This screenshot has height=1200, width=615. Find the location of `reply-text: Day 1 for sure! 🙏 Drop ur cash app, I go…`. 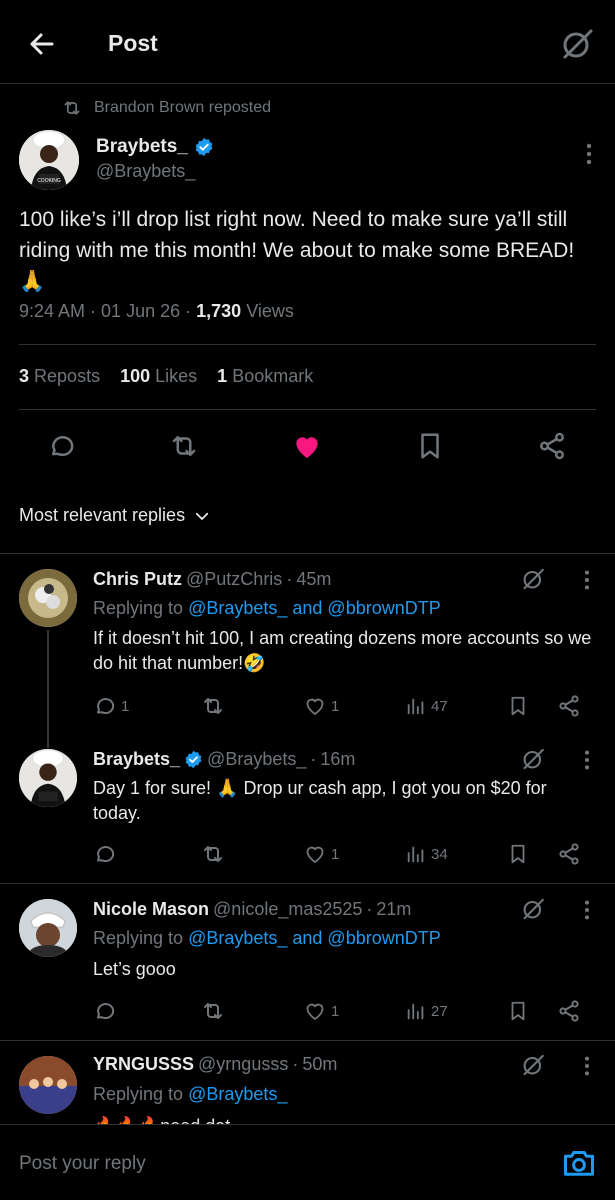

reply-text: Day 1 for sure! 🙏 Drop ur cash app, I go… is located at coordinates (320, 800).